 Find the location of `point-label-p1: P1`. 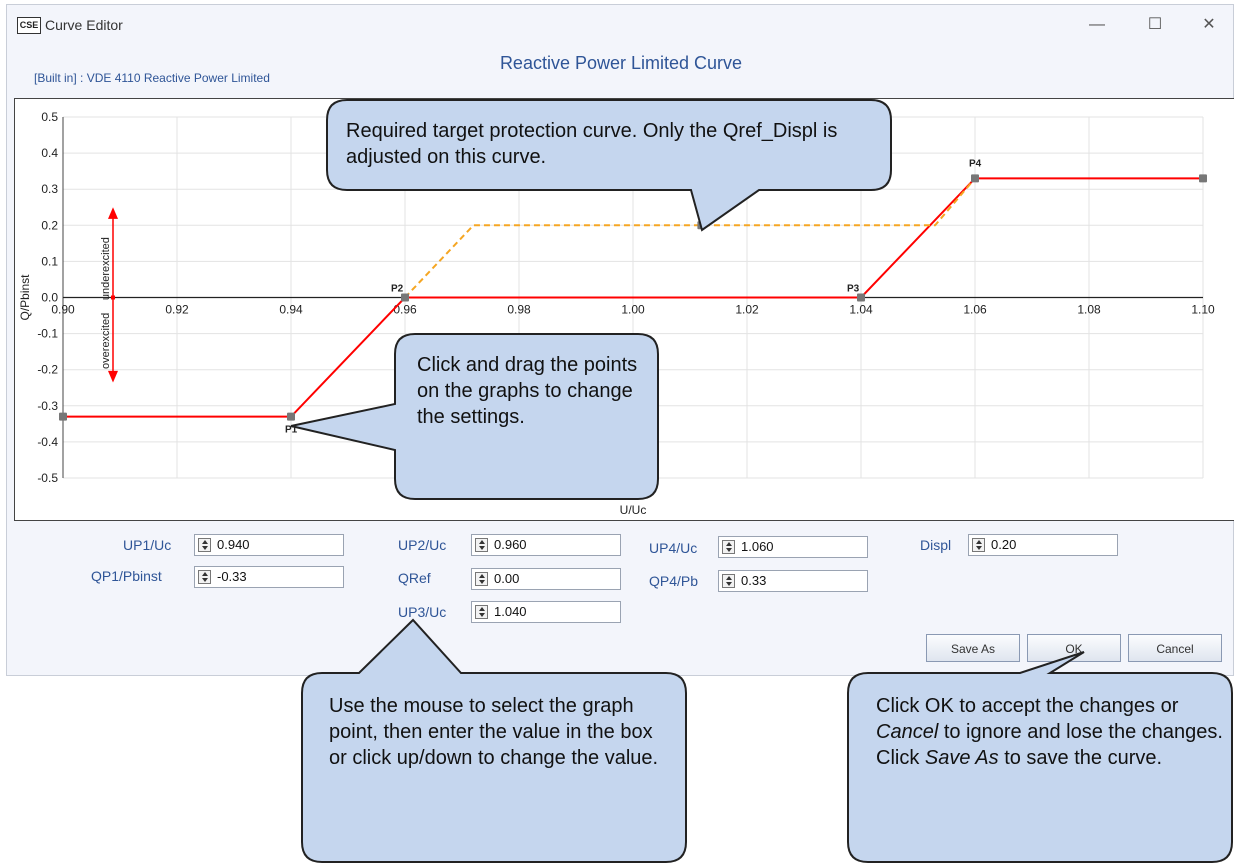

point-label-p1: P1 is located at coordinates (291, 430).